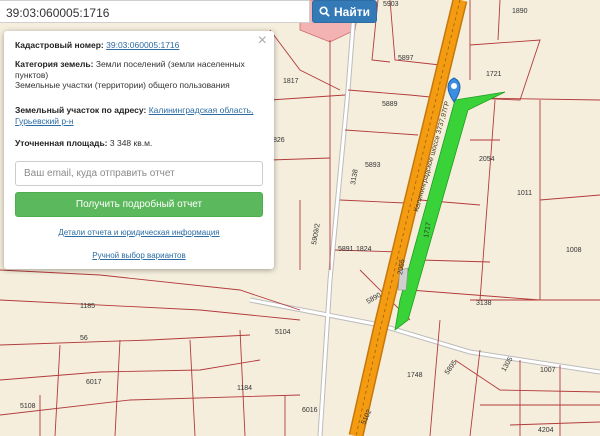 The height and width of the screenshot is (436, 600). I want to click on plot-label: 6017, so click(94, 382).